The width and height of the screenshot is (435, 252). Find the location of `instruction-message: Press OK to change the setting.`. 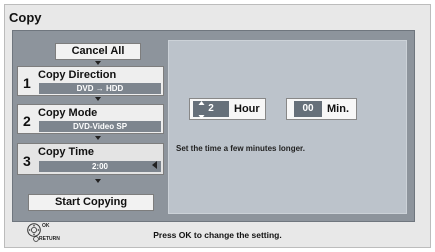

instruction-message: Press OK to change the setting. is located at coordinates (217, 235).